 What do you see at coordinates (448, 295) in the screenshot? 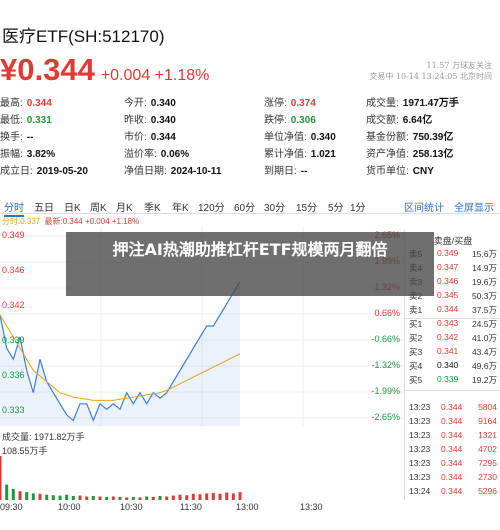
I see `orderbook-price: 0.345` at bounding box center [448, 295].